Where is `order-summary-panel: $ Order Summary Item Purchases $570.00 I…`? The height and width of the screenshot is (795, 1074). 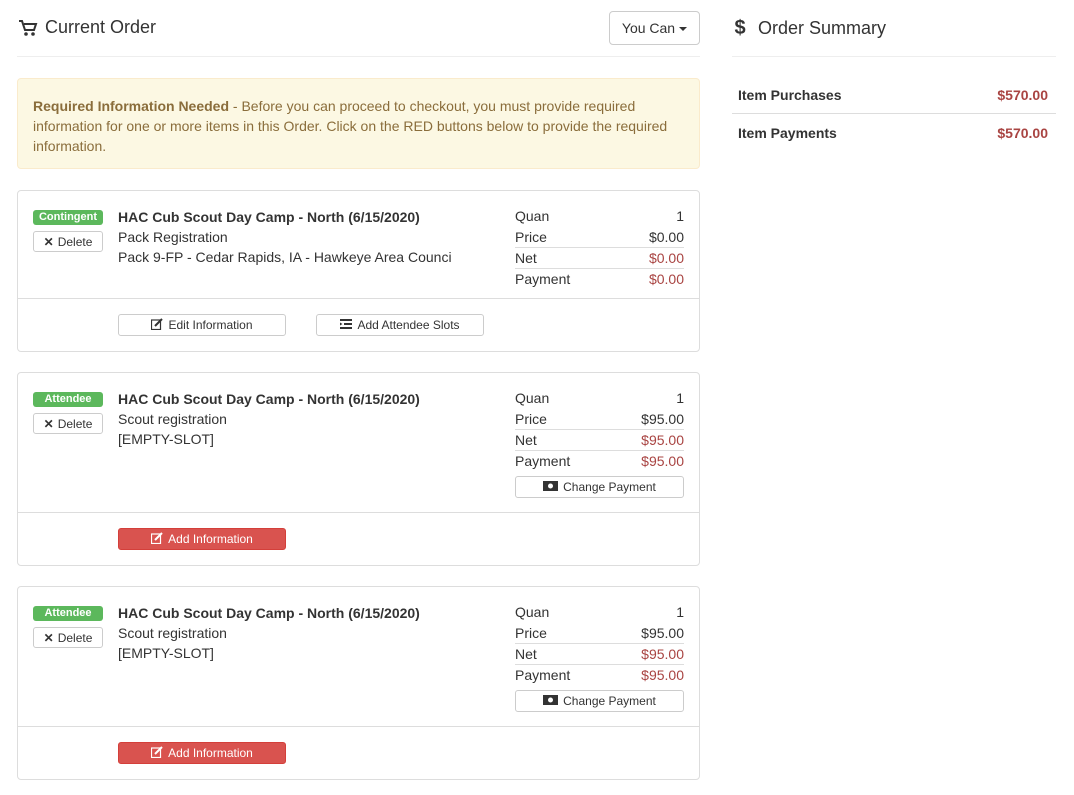
order-summary-panel: $ Order Summary Item Purchases $570.00 I… is located at coordinates (894, 75).